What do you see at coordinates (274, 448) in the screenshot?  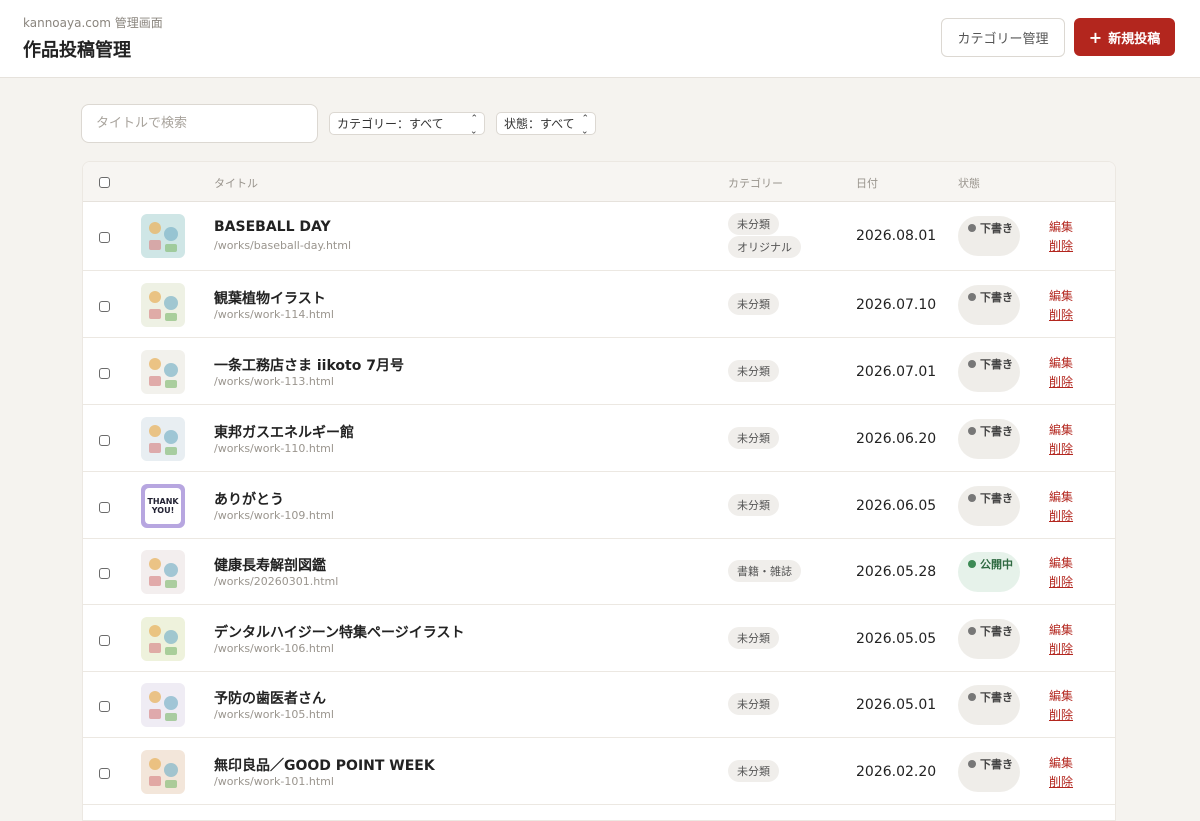 I see `work-path: /works/work-110.html` at bounding box center [274, 448].